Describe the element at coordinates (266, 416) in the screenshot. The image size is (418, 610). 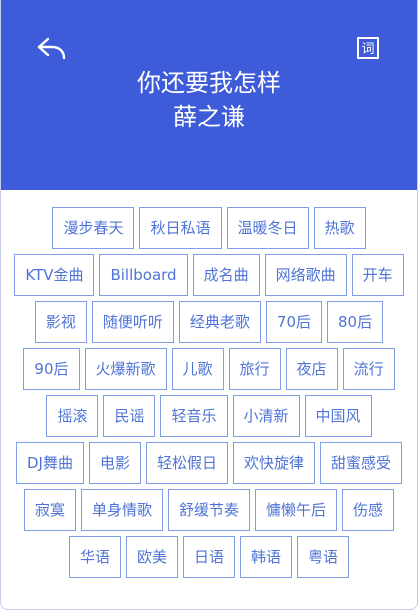
I see `tag-button: 小清新` at that location.